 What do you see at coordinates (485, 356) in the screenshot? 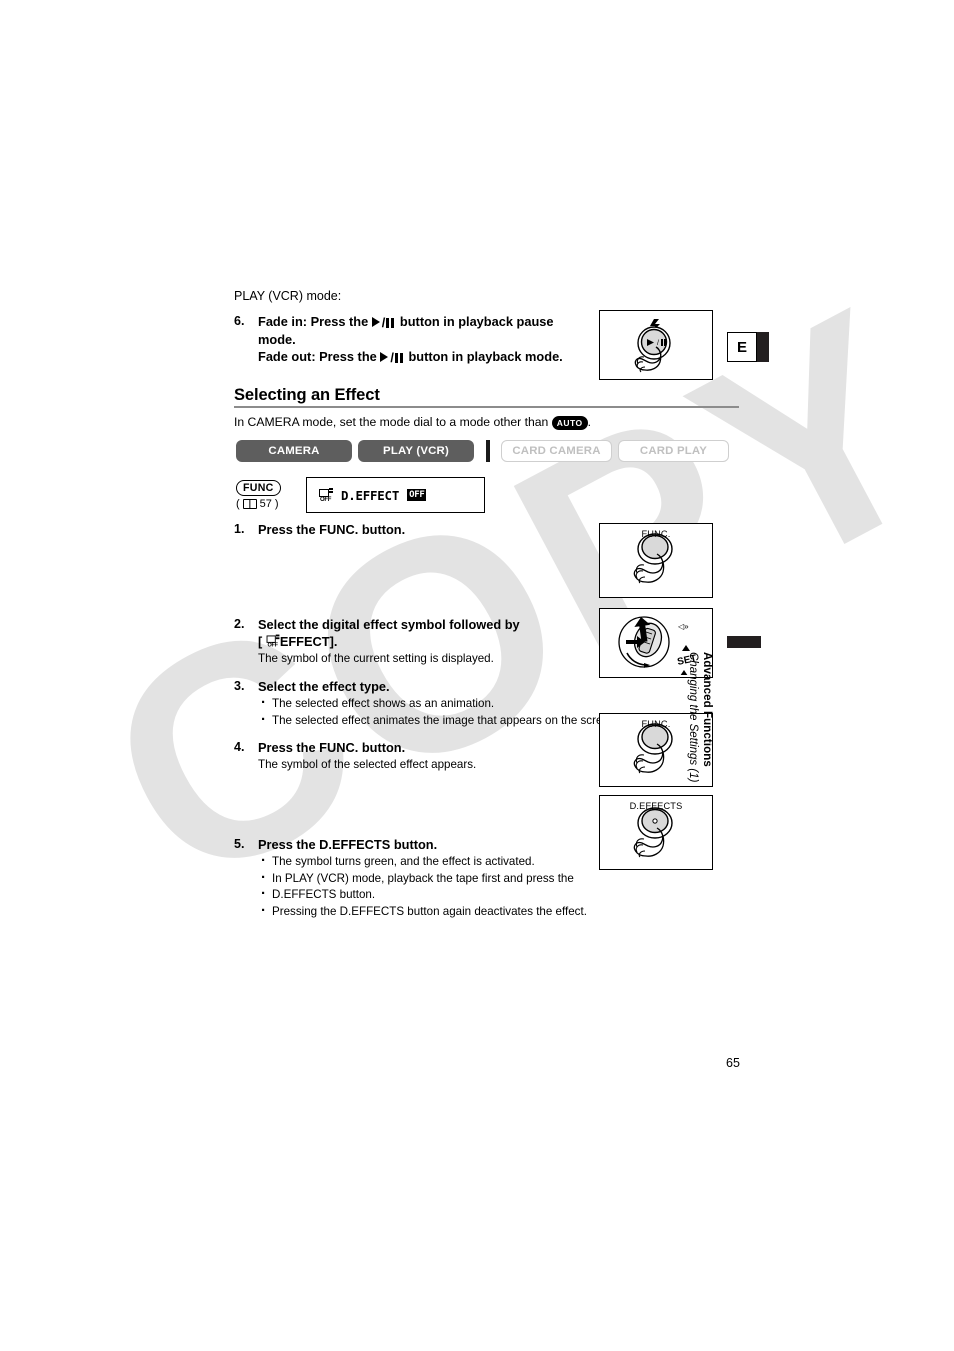
I see `step-6-line3-suffix: button in playback mode.` at bounding box center [485, 356].